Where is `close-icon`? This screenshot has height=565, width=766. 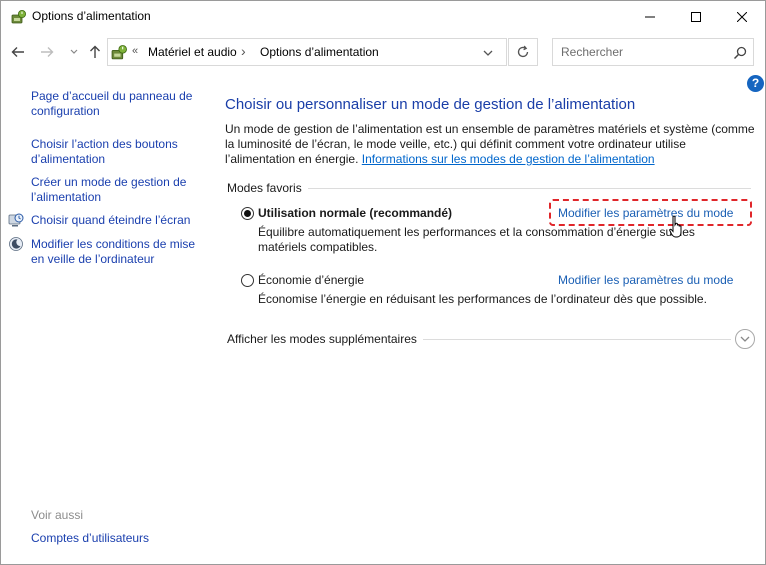 close-icon is located at coordinates (742, 16).